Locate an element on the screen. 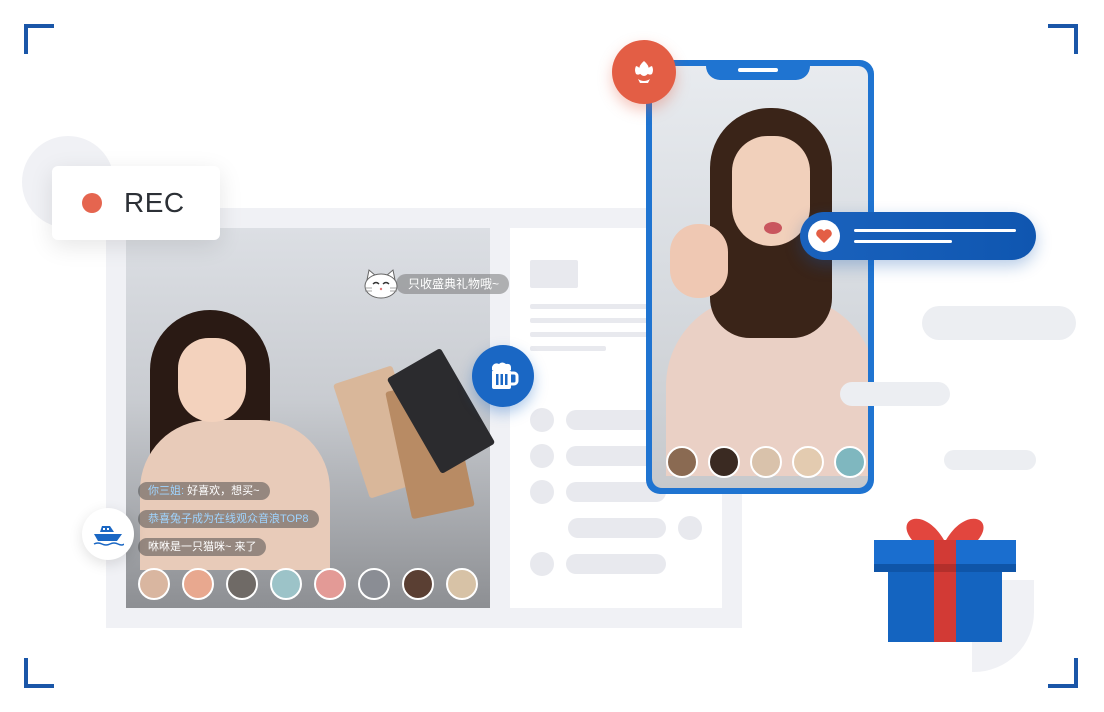 This screenshot has width=1104, height=712. frame-corner-top-right is located at coordinates (1063, 39).